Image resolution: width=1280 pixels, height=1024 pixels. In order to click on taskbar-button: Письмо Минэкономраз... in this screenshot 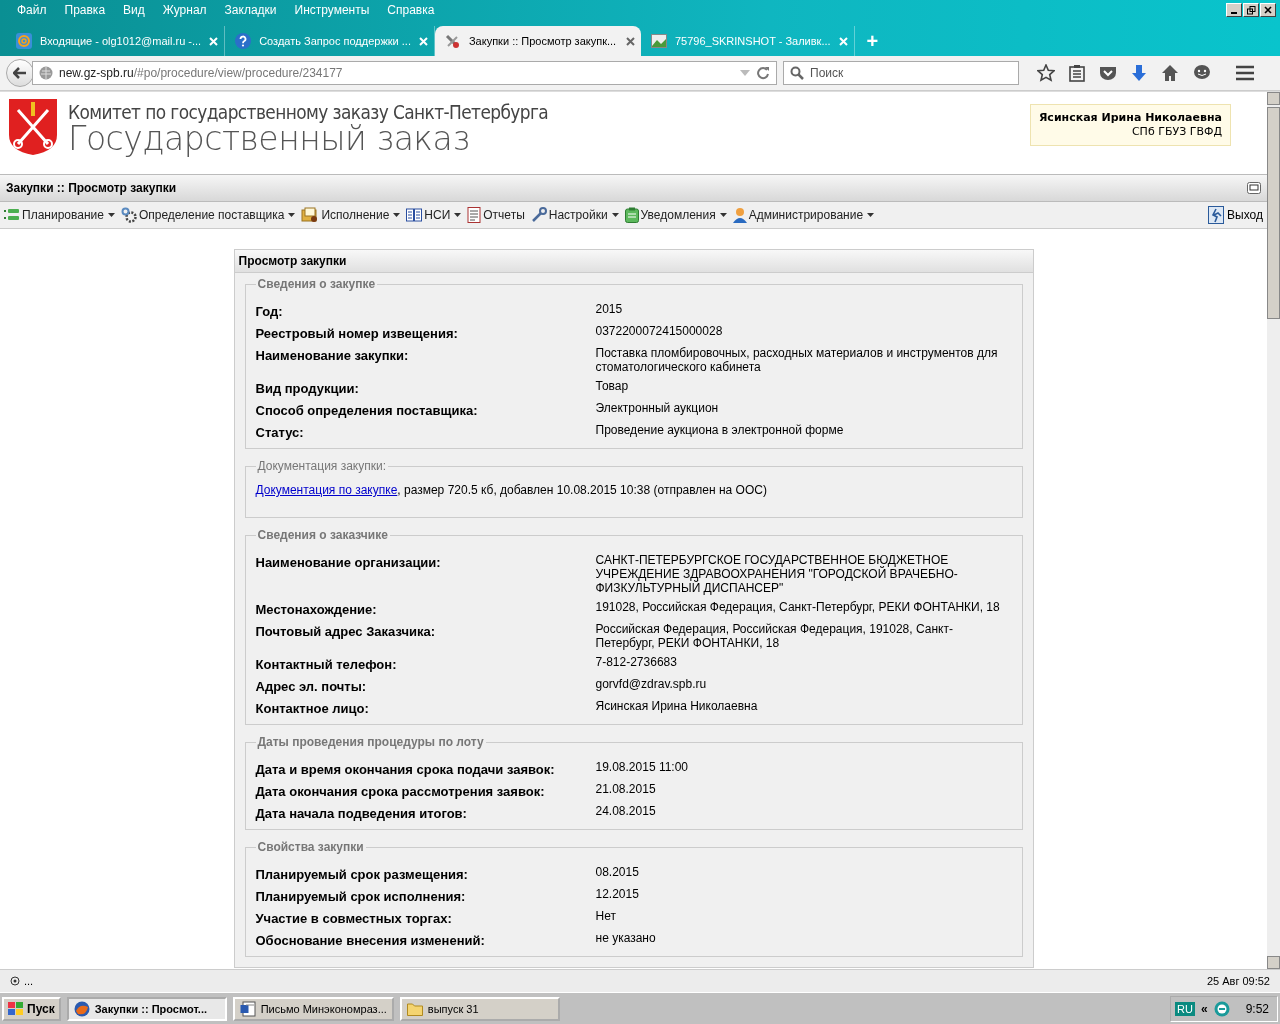, I will do `click(313, 1009)`.